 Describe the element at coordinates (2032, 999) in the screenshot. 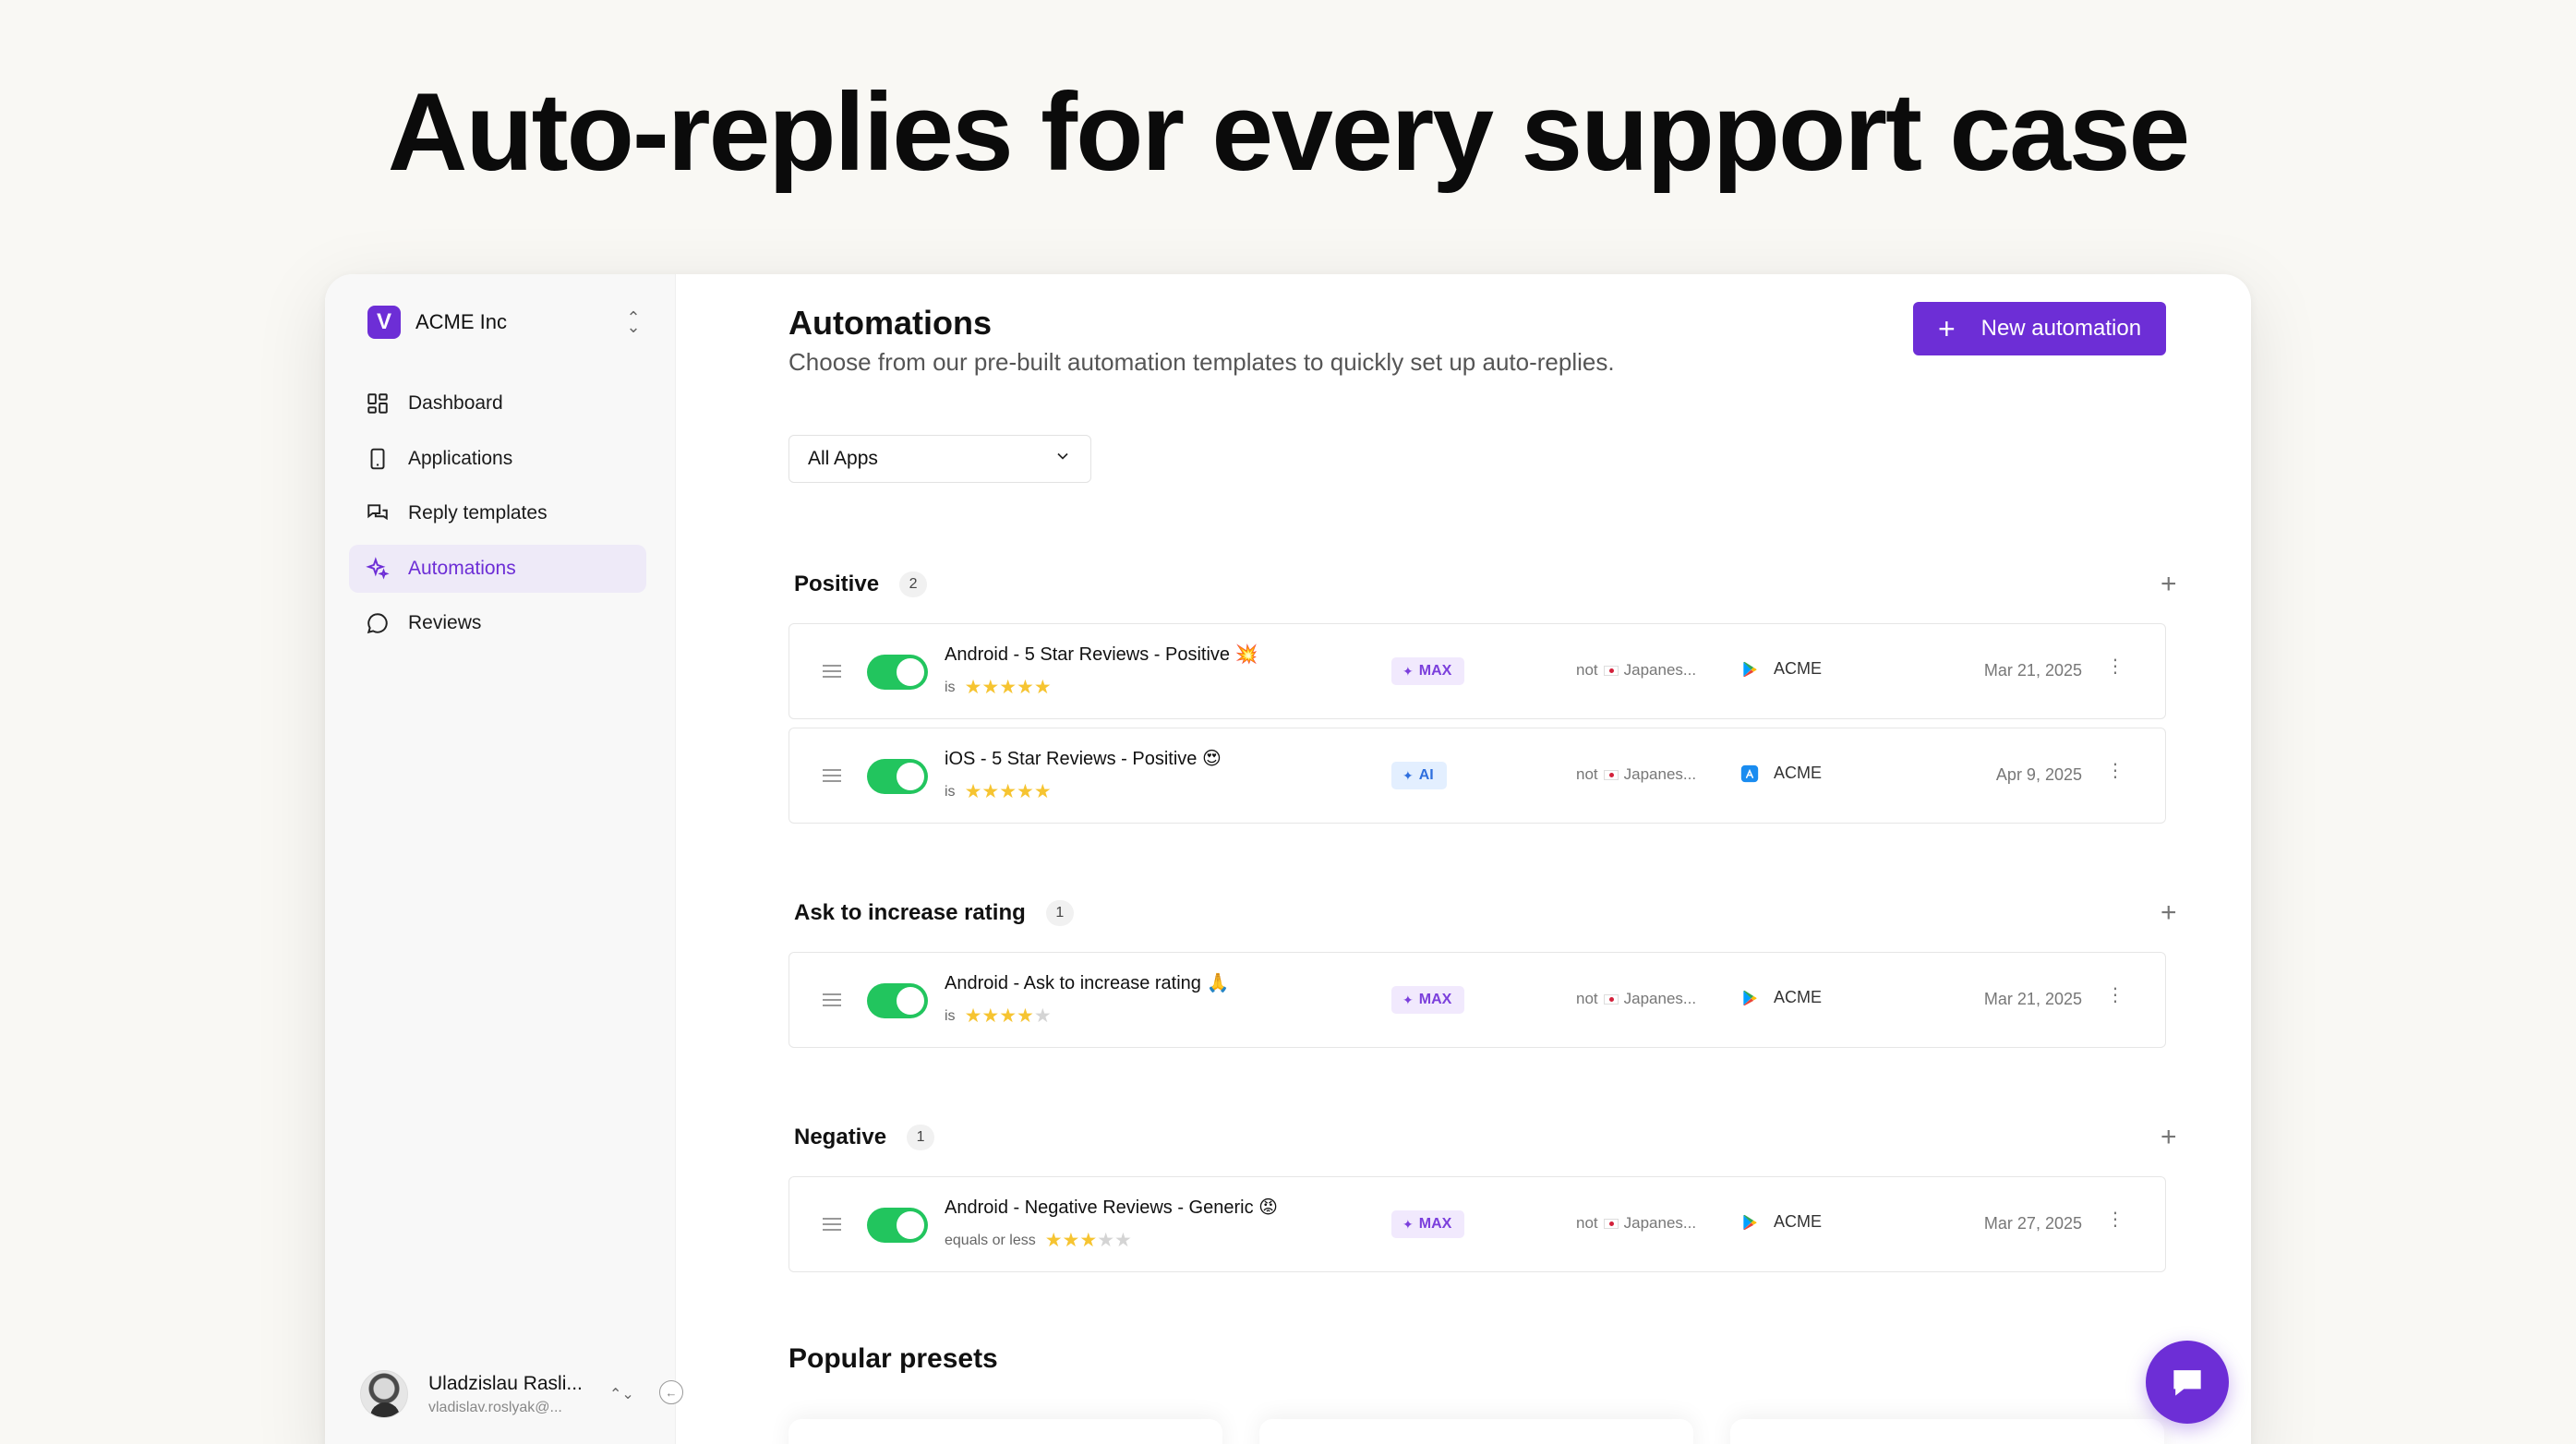

I see `created-date: Mar 21, 2025` at that location.